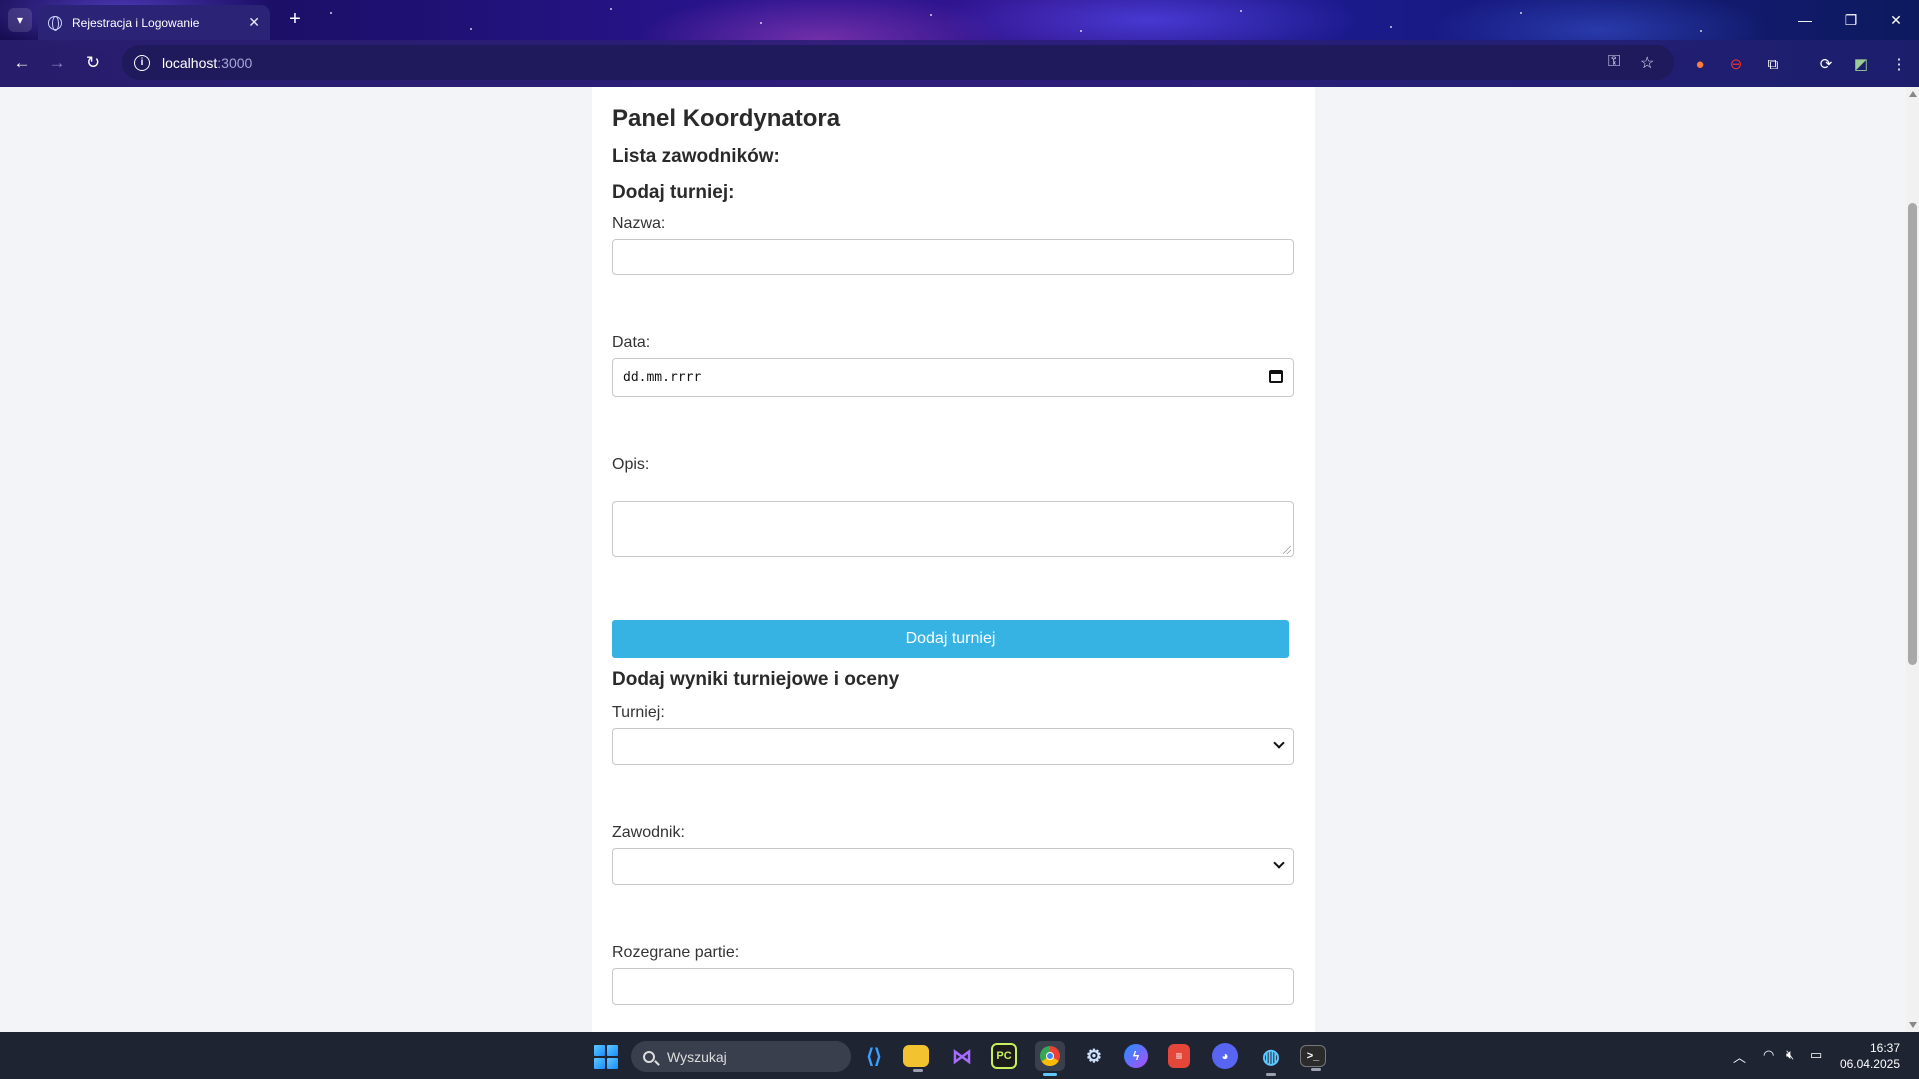 This screenshot has width=1919, height=1079. Describe the element at coordinates (1647, 63) in the screenshot. I see `bookmark-star-icon: ☆` at that location.